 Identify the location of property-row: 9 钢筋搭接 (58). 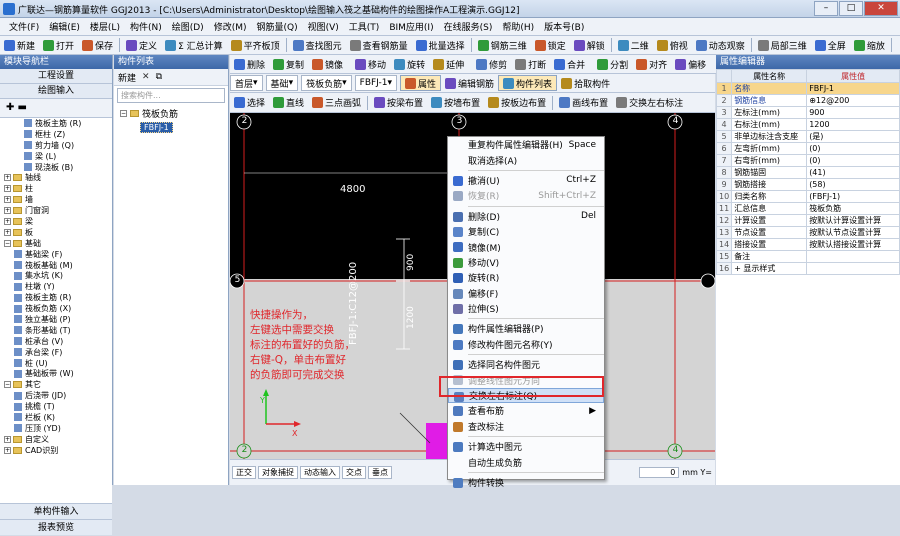
(807, 184).